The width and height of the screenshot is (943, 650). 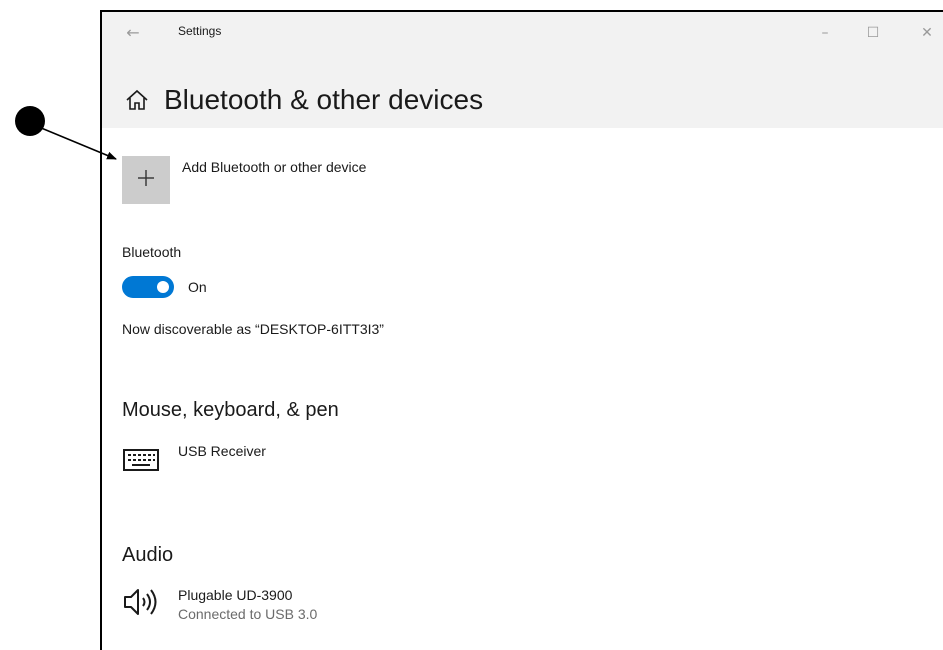 What do you see at coordinates (927, 33) in the screenshot?
I see `close-icon: ✕` at bounding box center [927, 33].